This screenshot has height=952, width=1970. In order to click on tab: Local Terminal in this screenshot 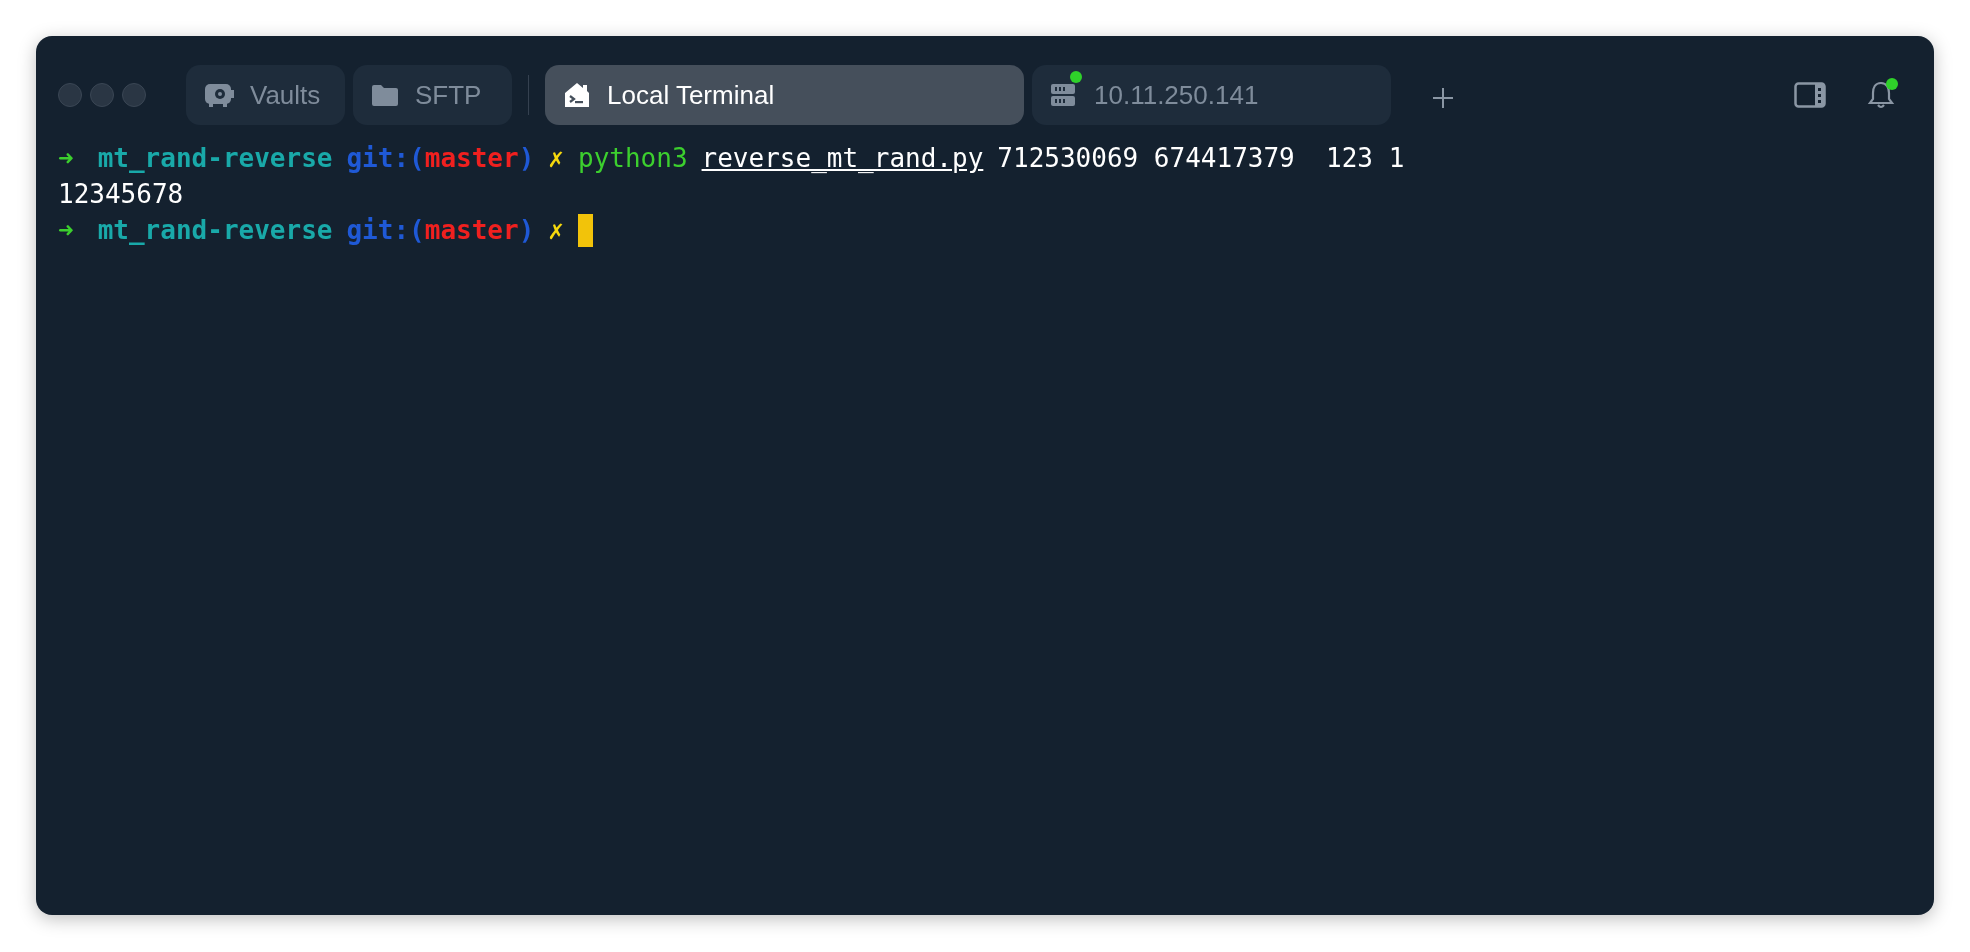, I will do `click(784, 95)`.